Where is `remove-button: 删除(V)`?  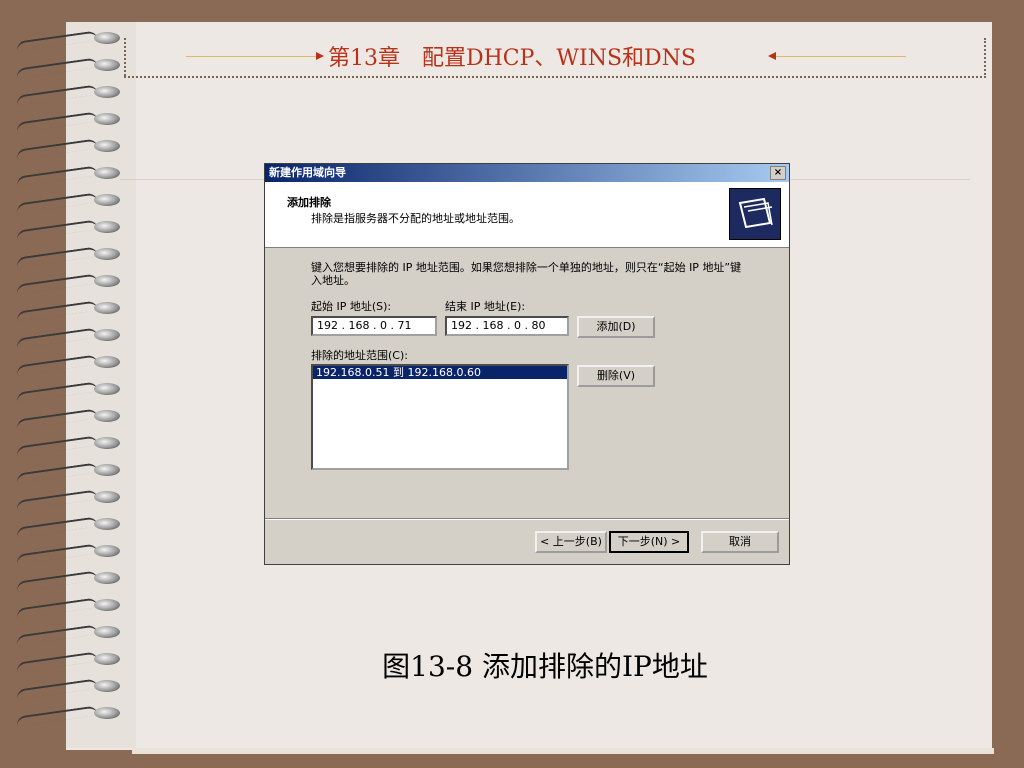
remove-button: 删除(V) is located at coordinates (616, 376).